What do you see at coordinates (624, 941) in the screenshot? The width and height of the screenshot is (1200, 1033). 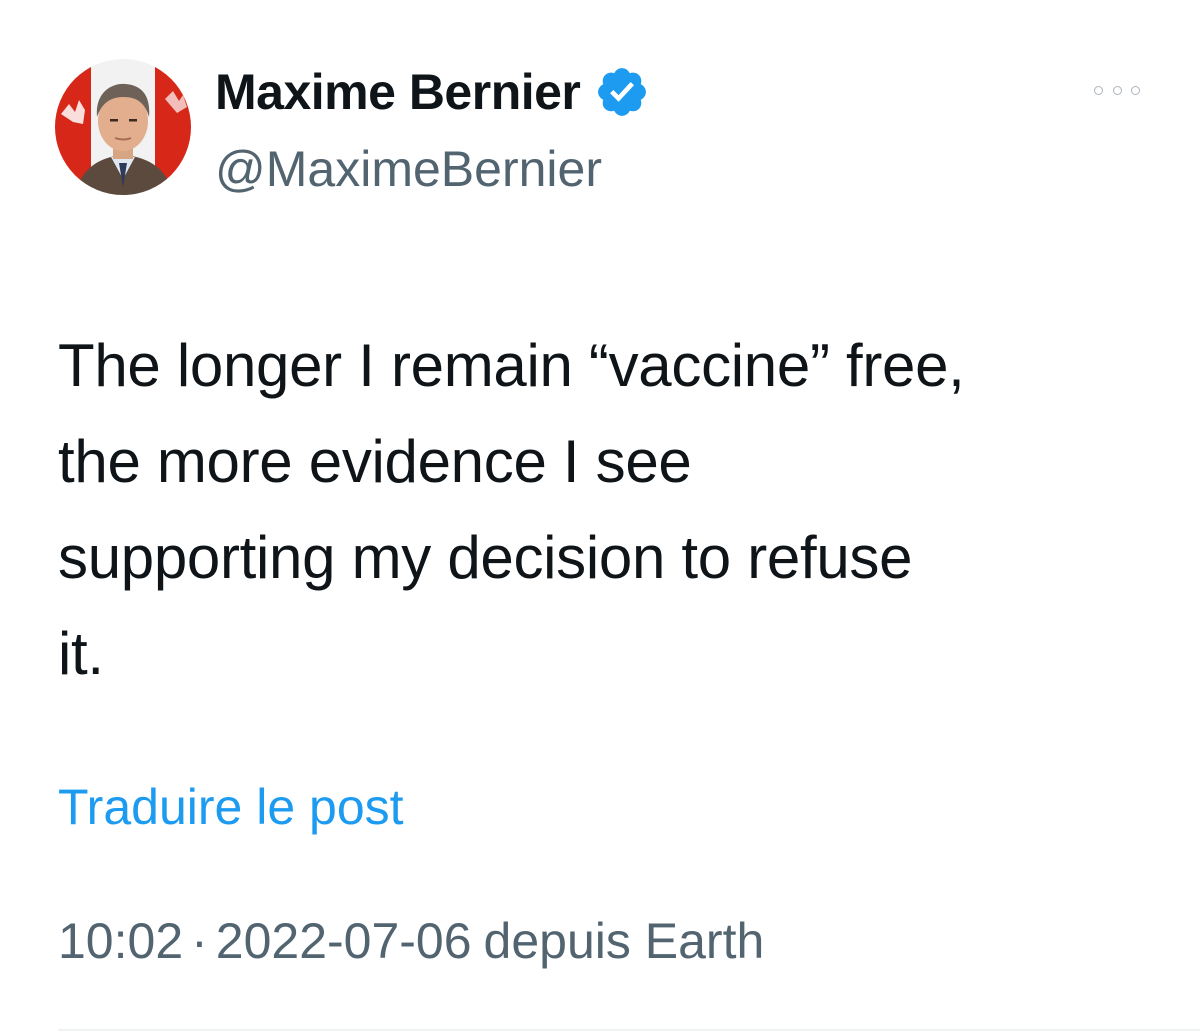 I see `tweet-source: depuis Earth` at bounding box center [624, 941].